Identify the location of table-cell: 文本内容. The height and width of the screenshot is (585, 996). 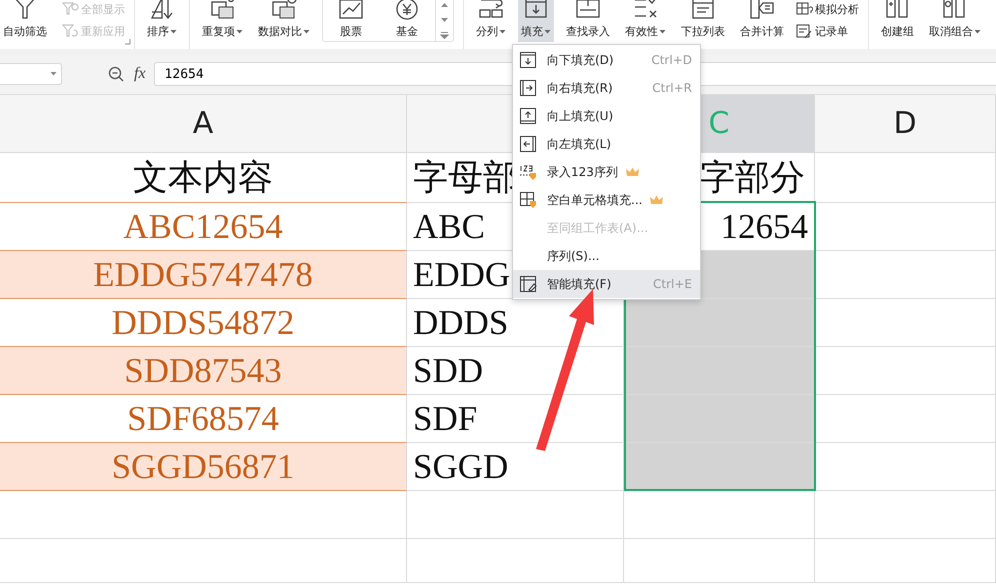
(203, 178).